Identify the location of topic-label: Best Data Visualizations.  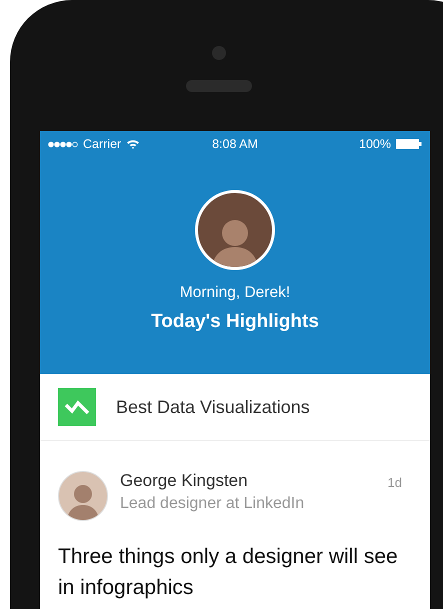
(213, 407).